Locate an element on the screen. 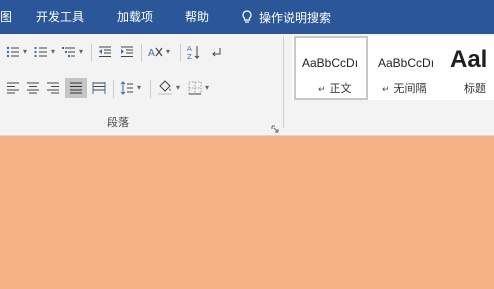  align-left-icon is located at coordinates (13, 88).